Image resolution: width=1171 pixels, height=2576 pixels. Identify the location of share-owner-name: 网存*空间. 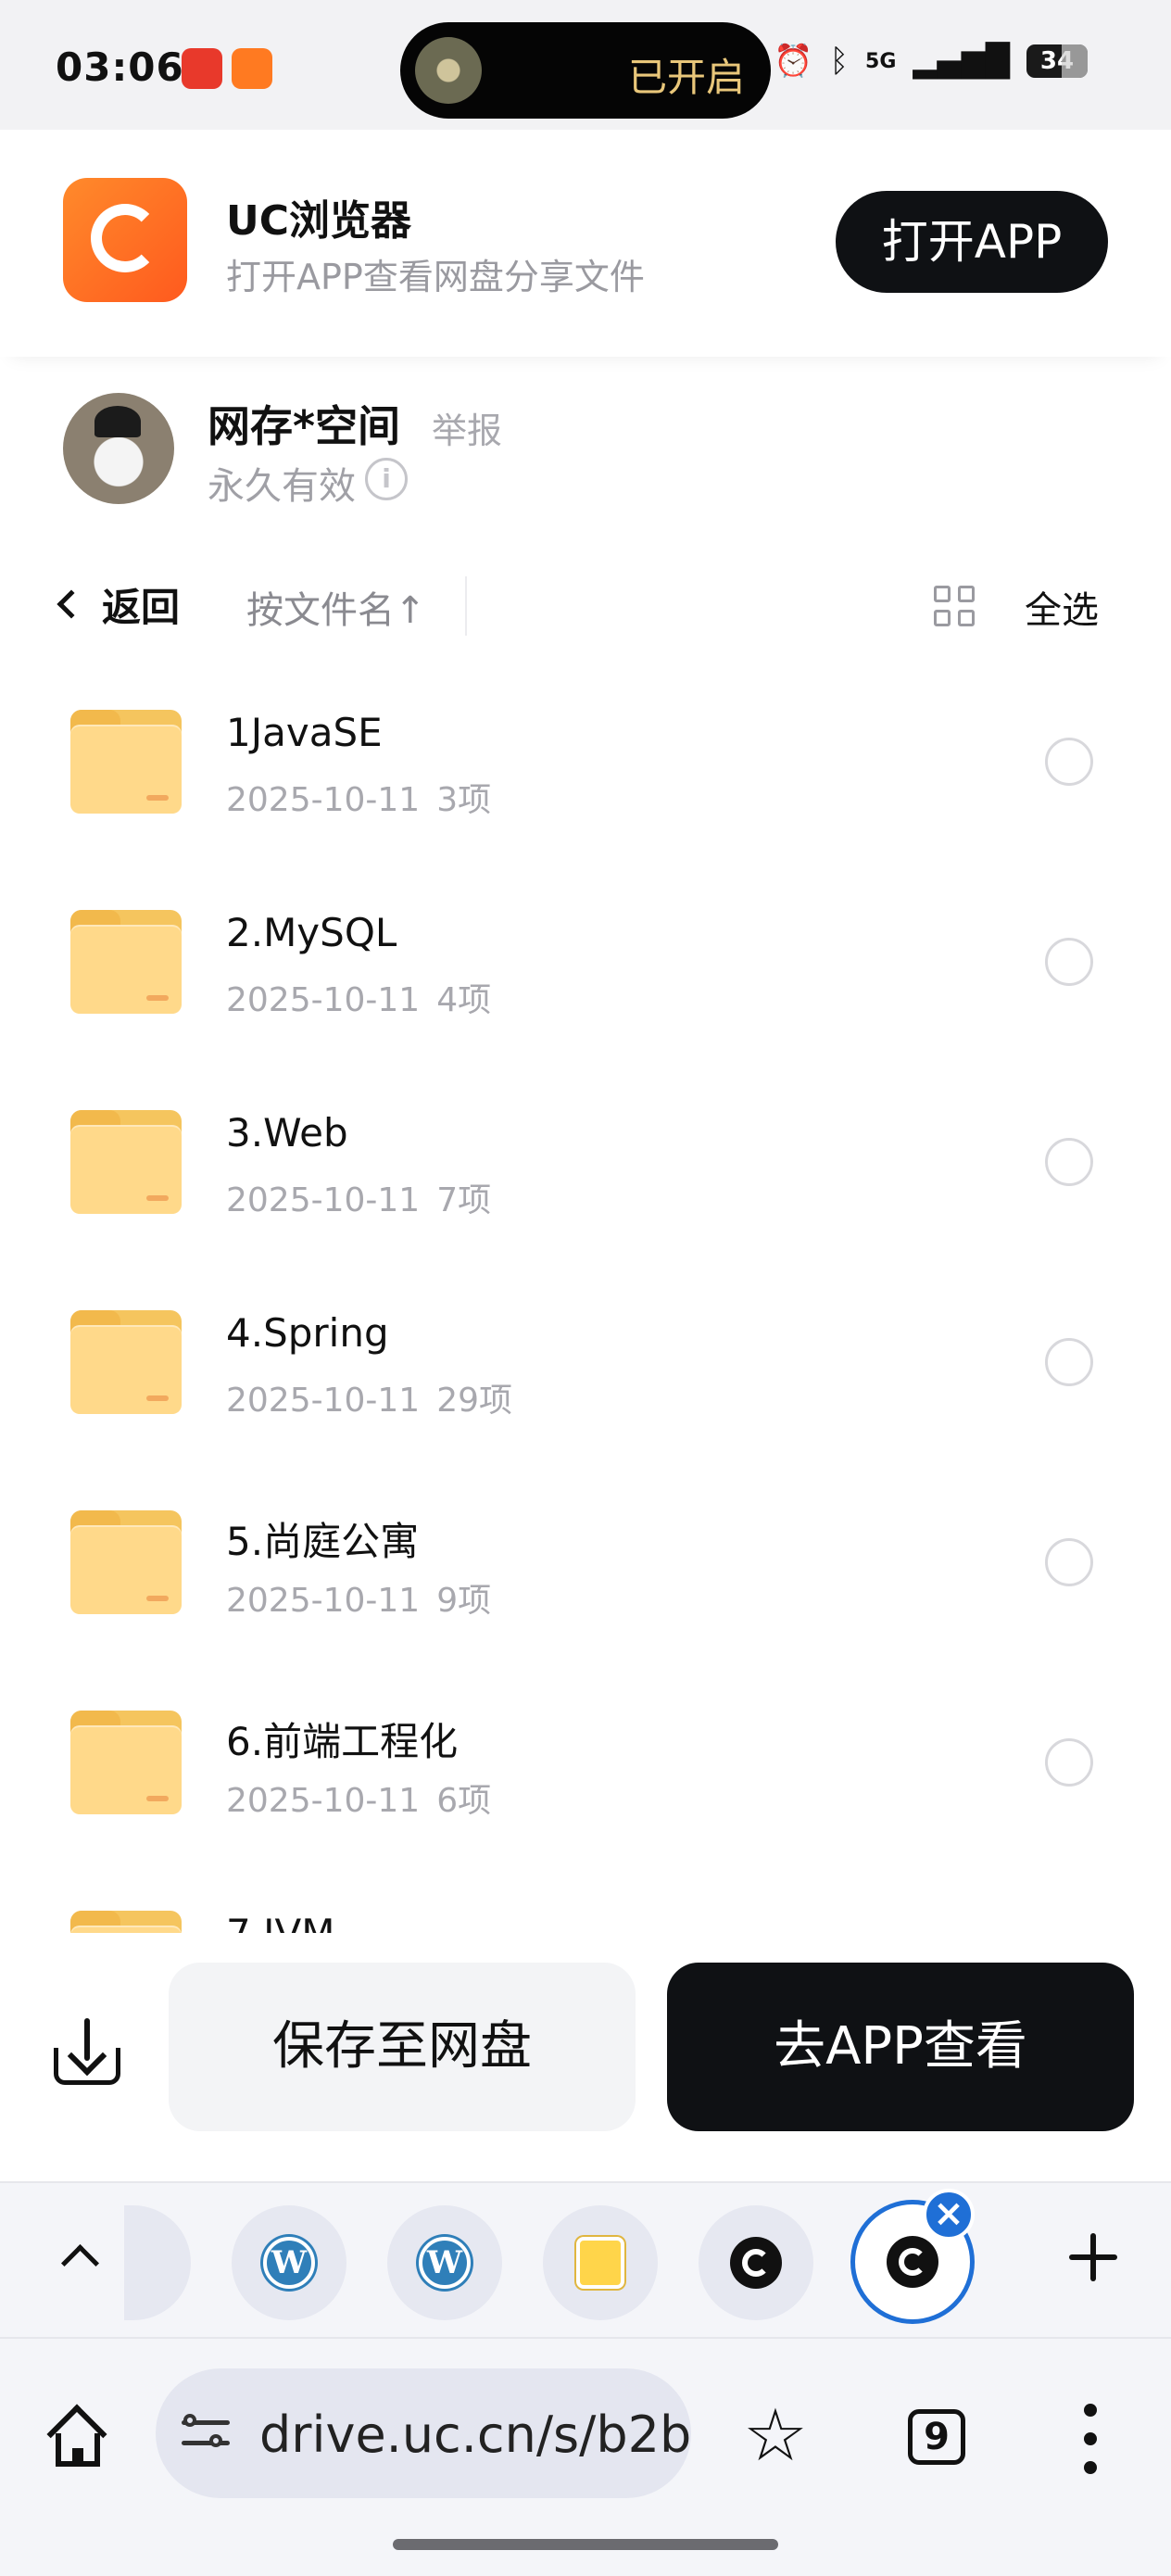
(305, 426).